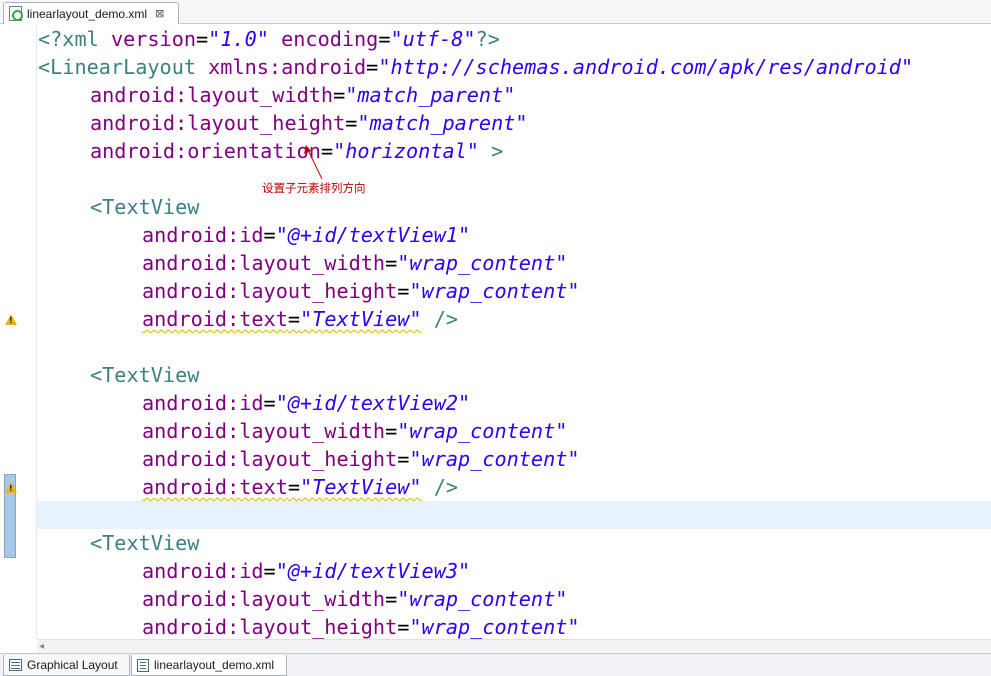 This screenshot has width=991, height=676. What do you see at coordinates (373, 571) in the screenshot?
I see `value-id: "@+id/textView3"` at bounding box center [373, 571].